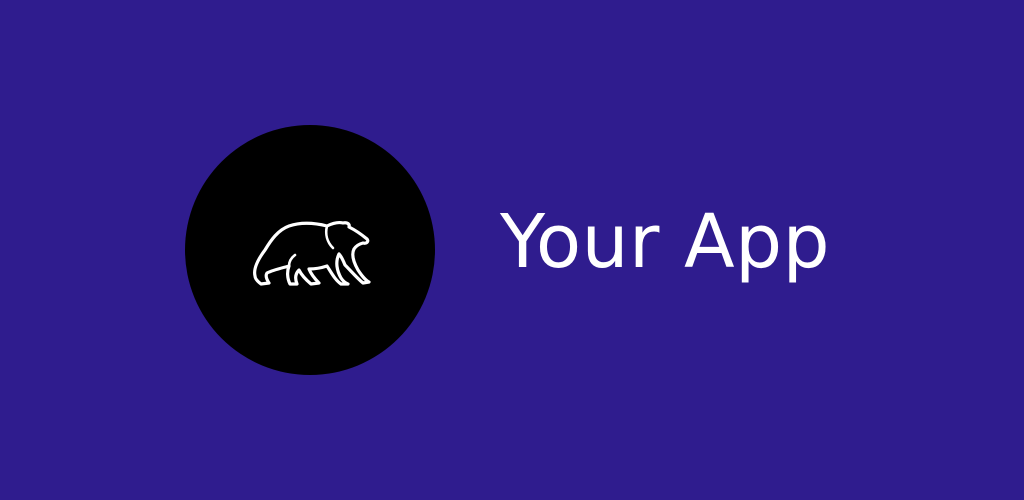  I want to click on bear-icon, so click(310, 250).